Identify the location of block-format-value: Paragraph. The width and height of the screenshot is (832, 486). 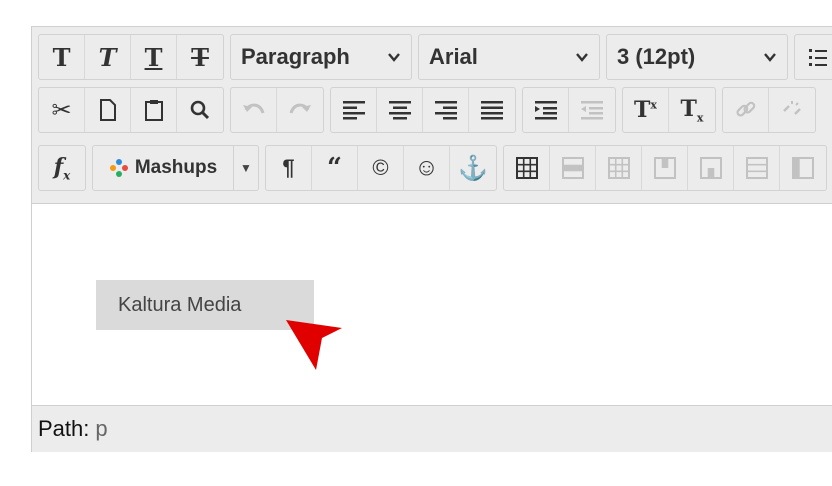
(295, 56).